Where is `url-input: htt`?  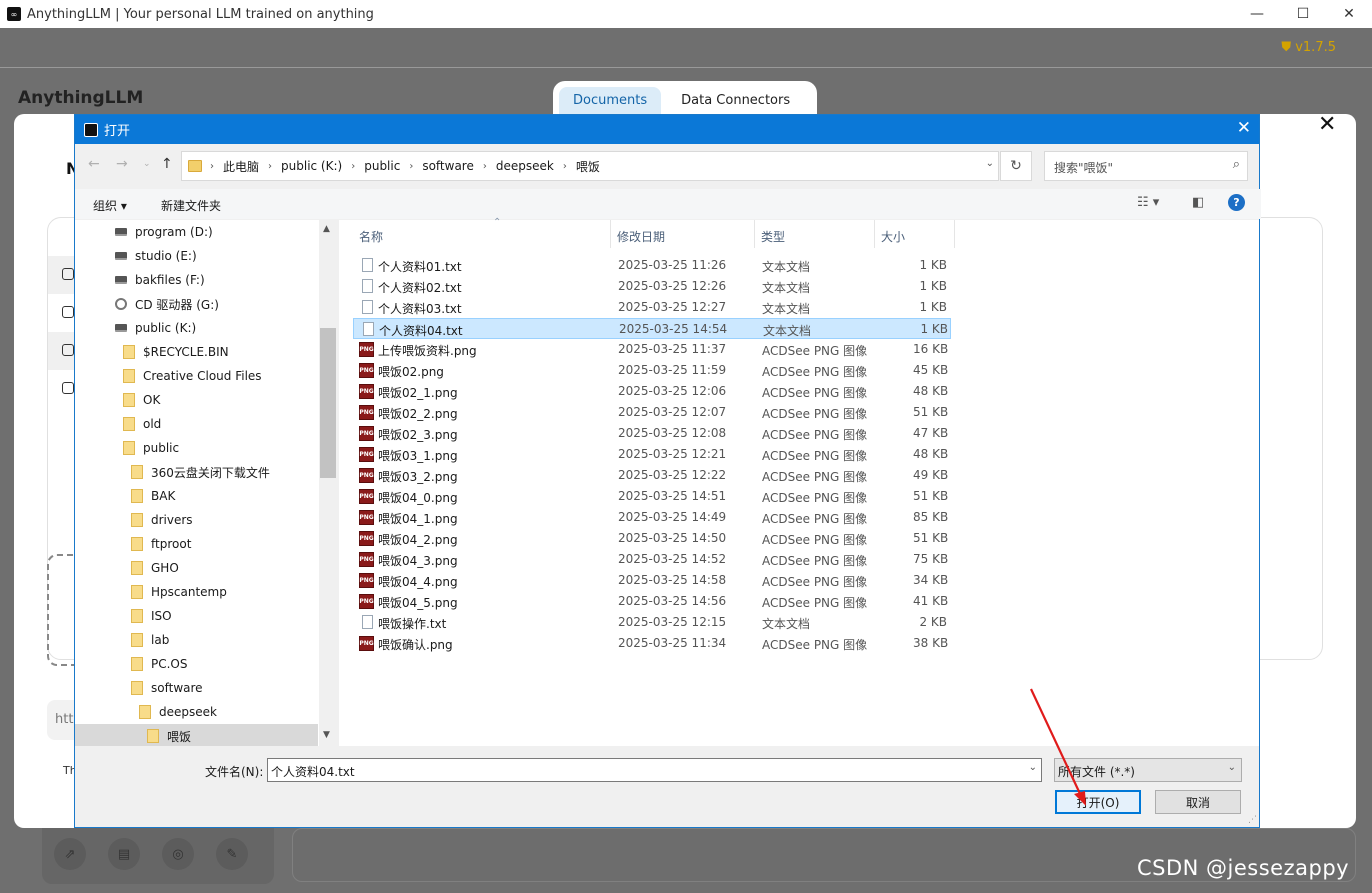
url-input: htt is located at coordinates (62, 720).